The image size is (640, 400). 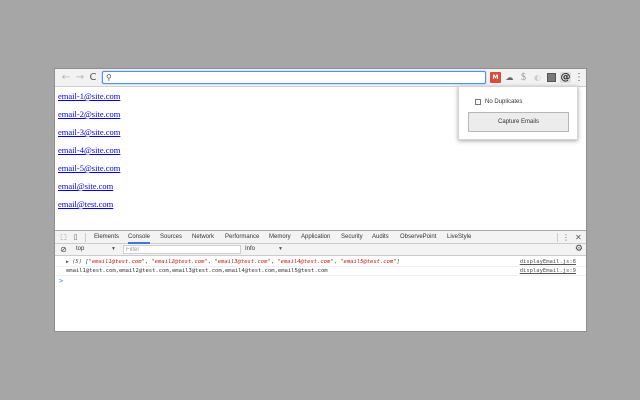 I want to click on close-icon: ✕, so click(x=578, y=237).